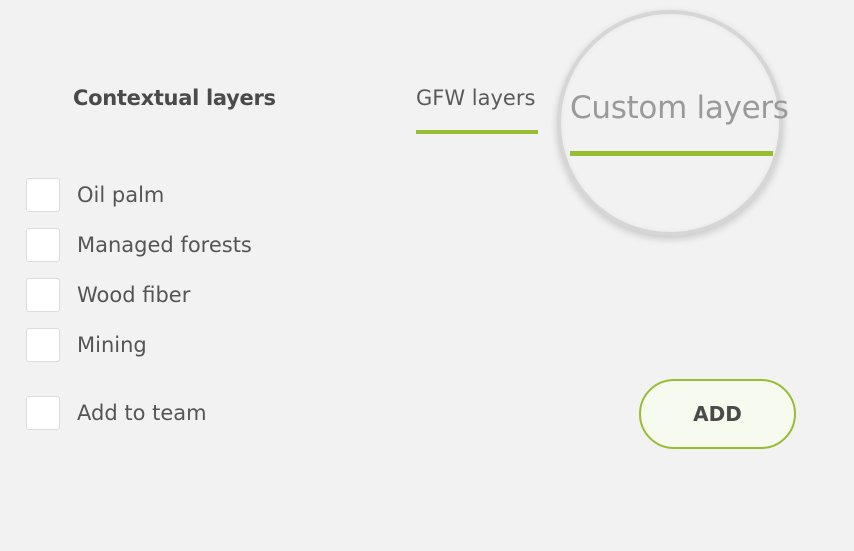  I want to click on tab-gfw-layers: GFW layers, so click(477, 110).